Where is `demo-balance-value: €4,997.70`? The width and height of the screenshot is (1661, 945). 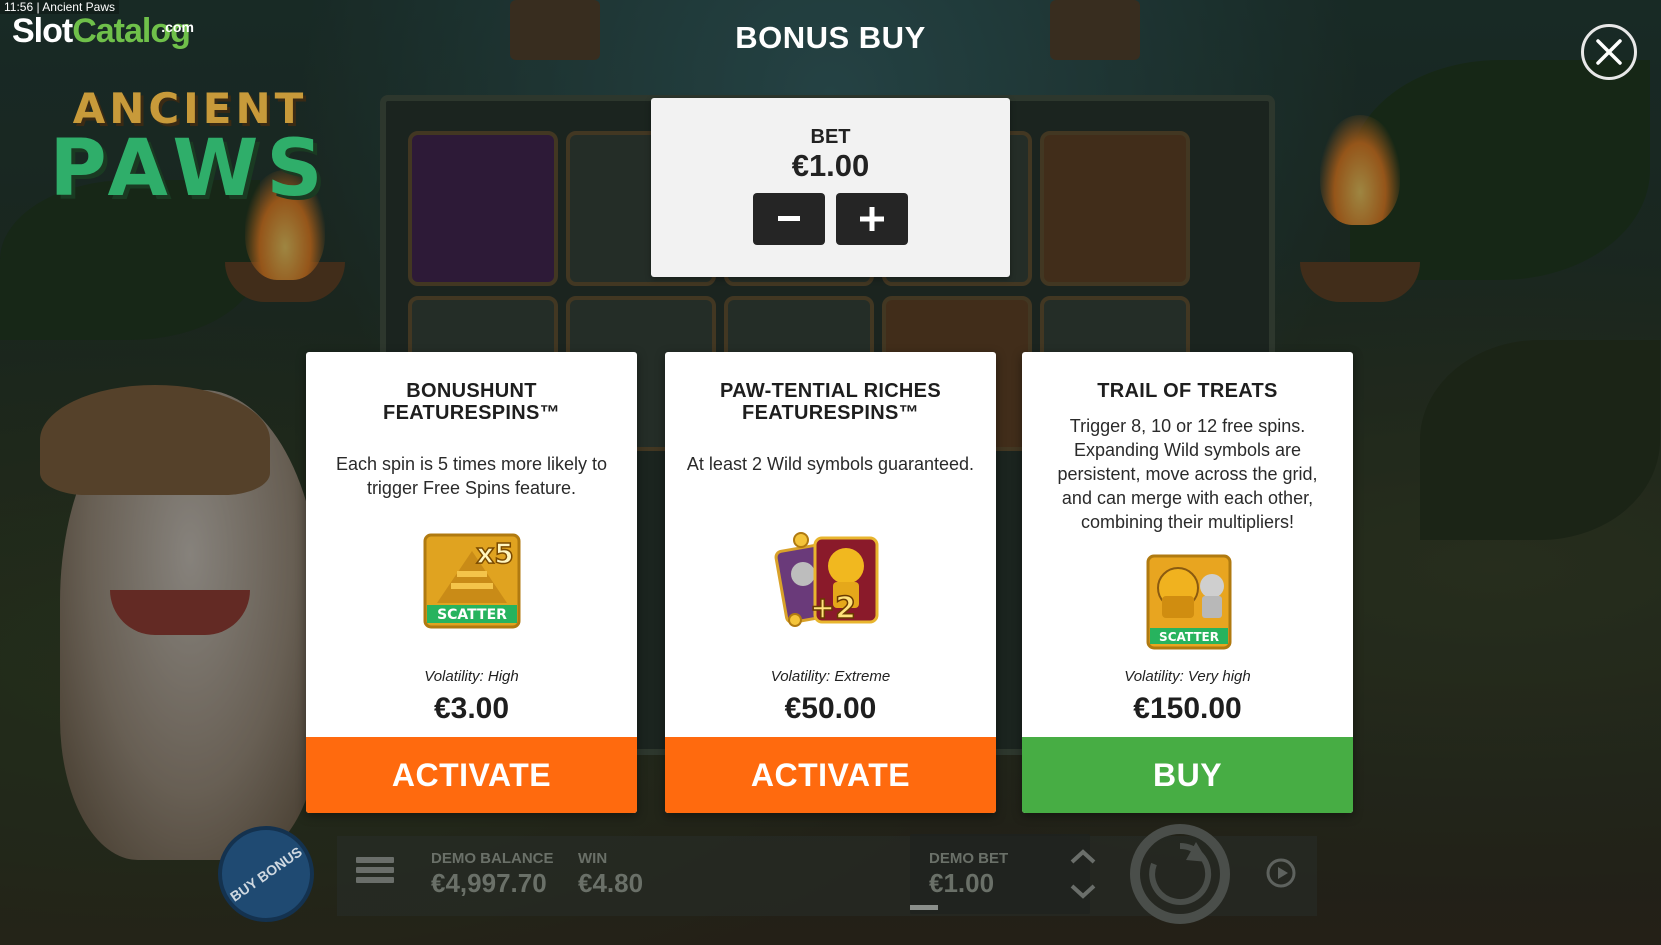 demo-balance-value: €4,997.70 is located at coordinates (489, 883).